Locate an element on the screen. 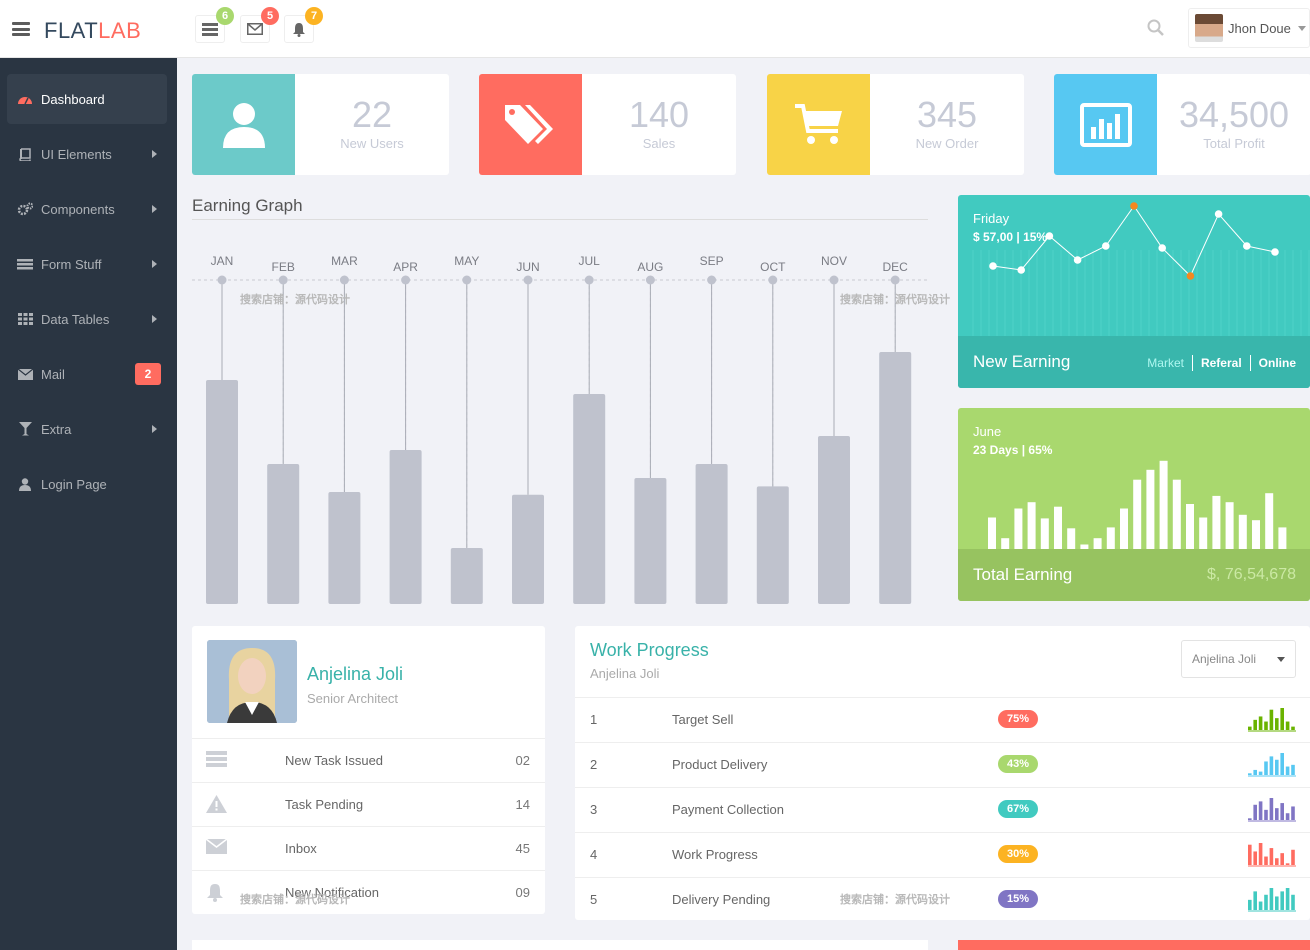 The height and width of the screenshot is (950, 1310). list-item: Task Pending 14 is located at coordinates (368, 804).